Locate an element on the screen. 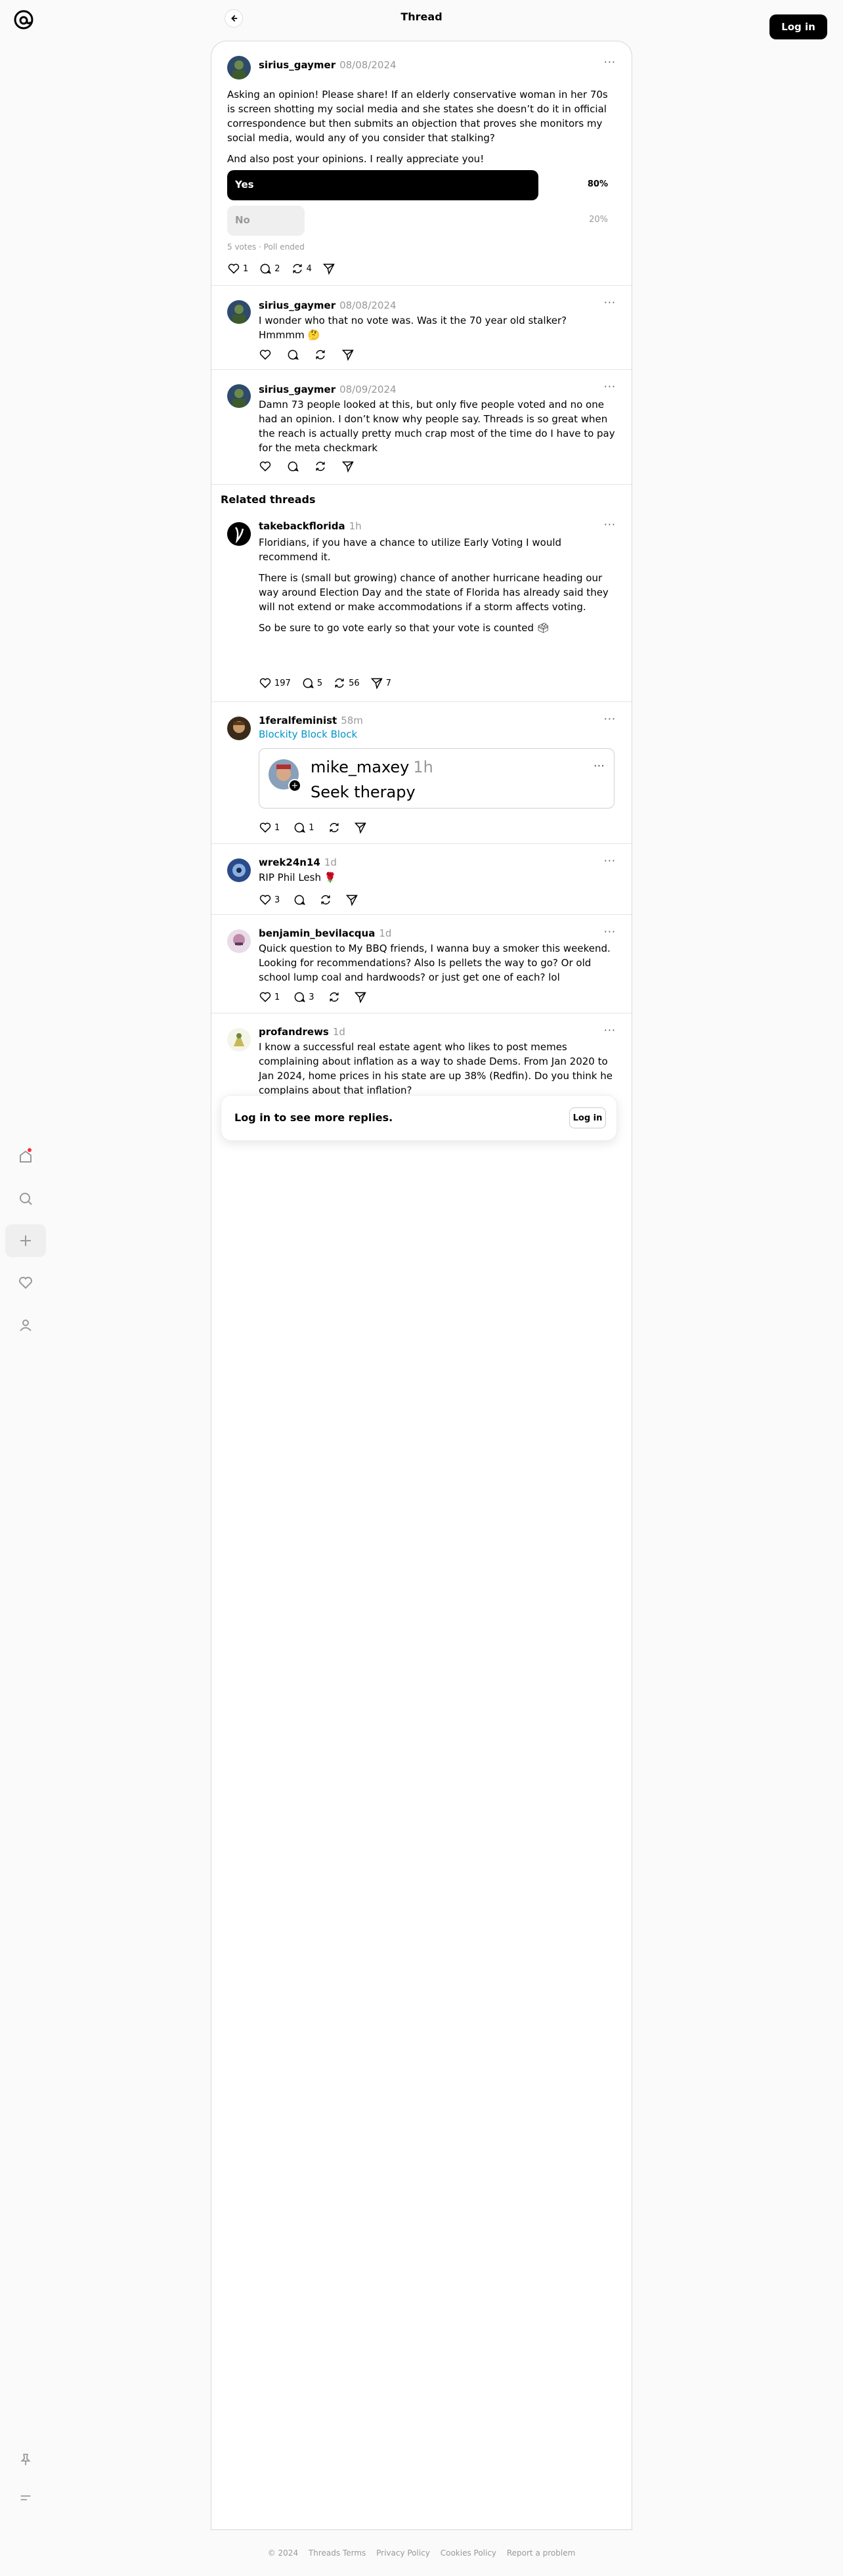  poll-option-yes: Yes 80% is located at coordinates (421, 185).